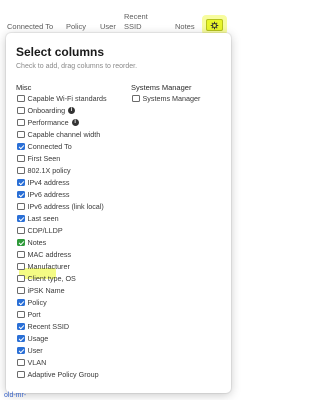 Image resolution: width=320 pixels, height=400 pixels. What do you see at coordinates (185, 26) in the screenshot?
I see `column-header-notes: Notes` at bounding box center [185, 26].